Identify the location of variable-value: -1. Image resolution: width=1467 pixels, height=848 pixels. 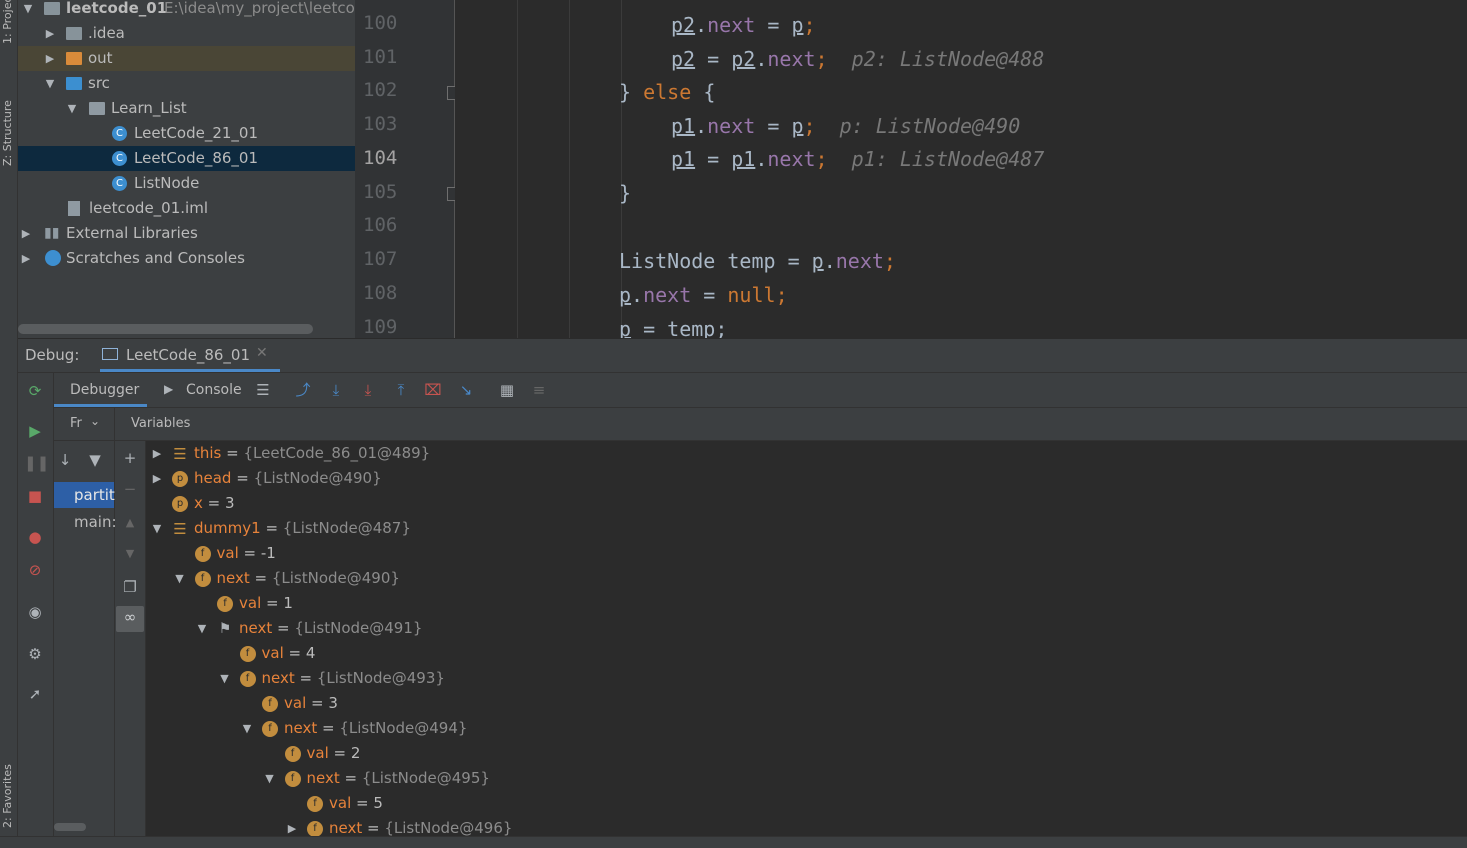
(268, 553).